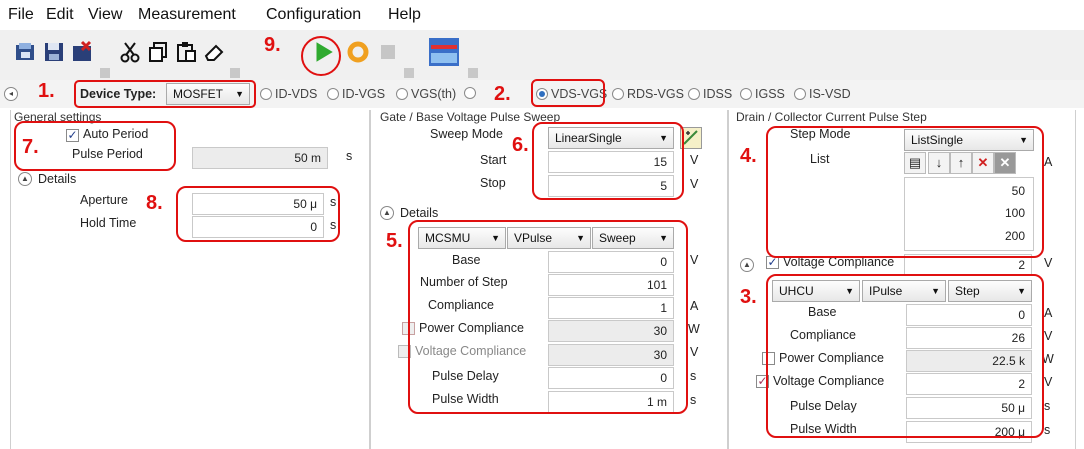 This screenshot has width=1084, height=449. I want to click on sweep-mode-label: Sweep Mode, so click(466, 134).